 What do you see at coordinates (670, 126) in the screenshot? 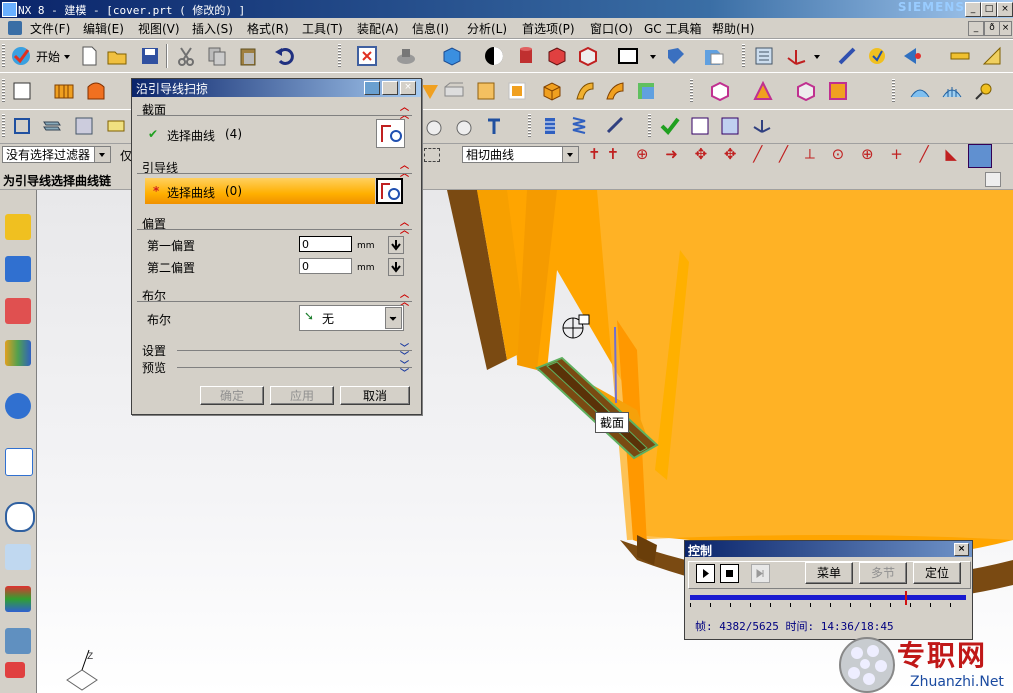
I see `check-icon` at bounding box center [670, 126].